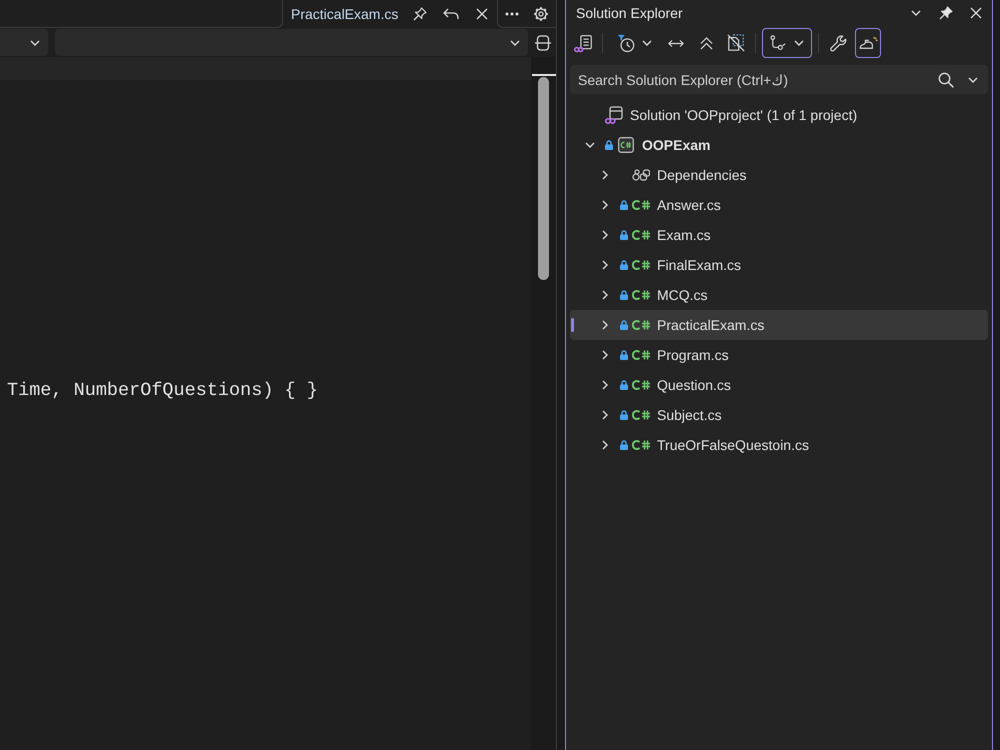  What do you see at coordinates (641, 175) in the screenshot?
I see `linked-rings-icon` at bounding box center [641, 175].